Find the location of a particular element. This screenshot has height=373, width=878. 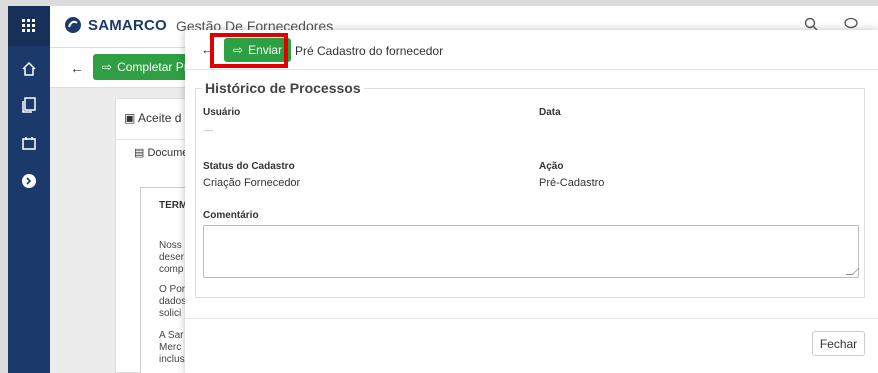

documents-icon is located at coordinates (29, 105).